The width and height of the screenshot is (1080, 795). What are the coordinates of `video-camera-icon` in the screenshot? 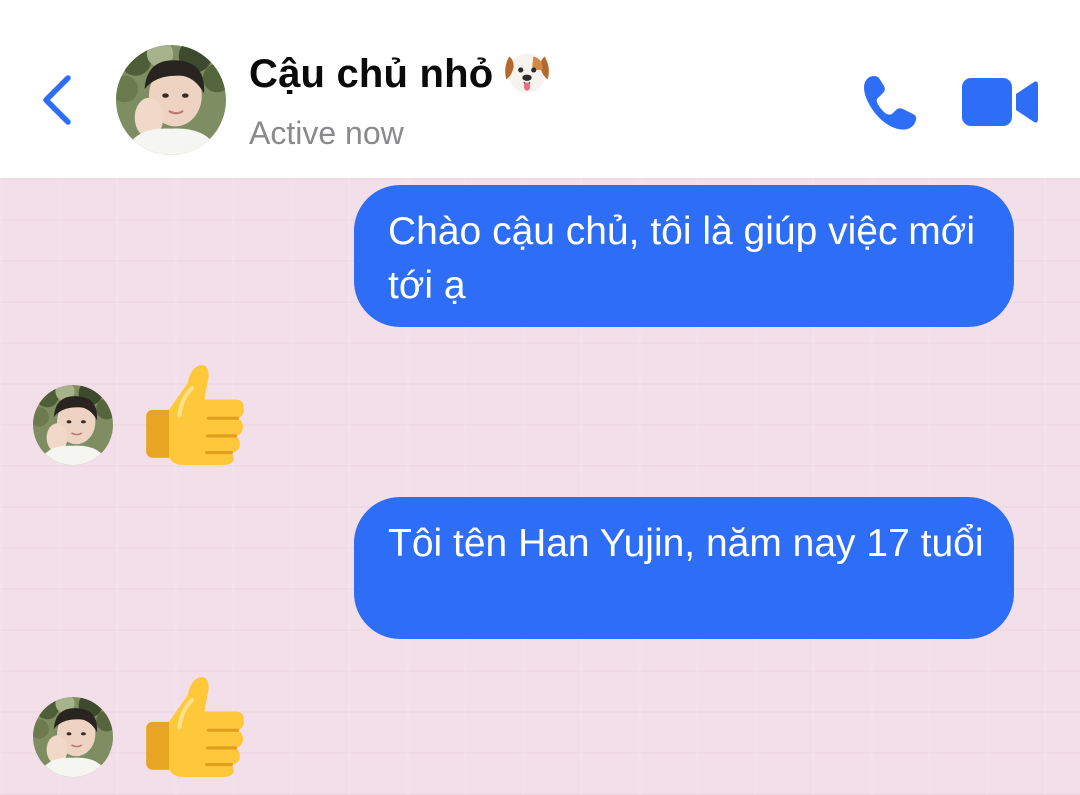 It's located at (1000, 102).